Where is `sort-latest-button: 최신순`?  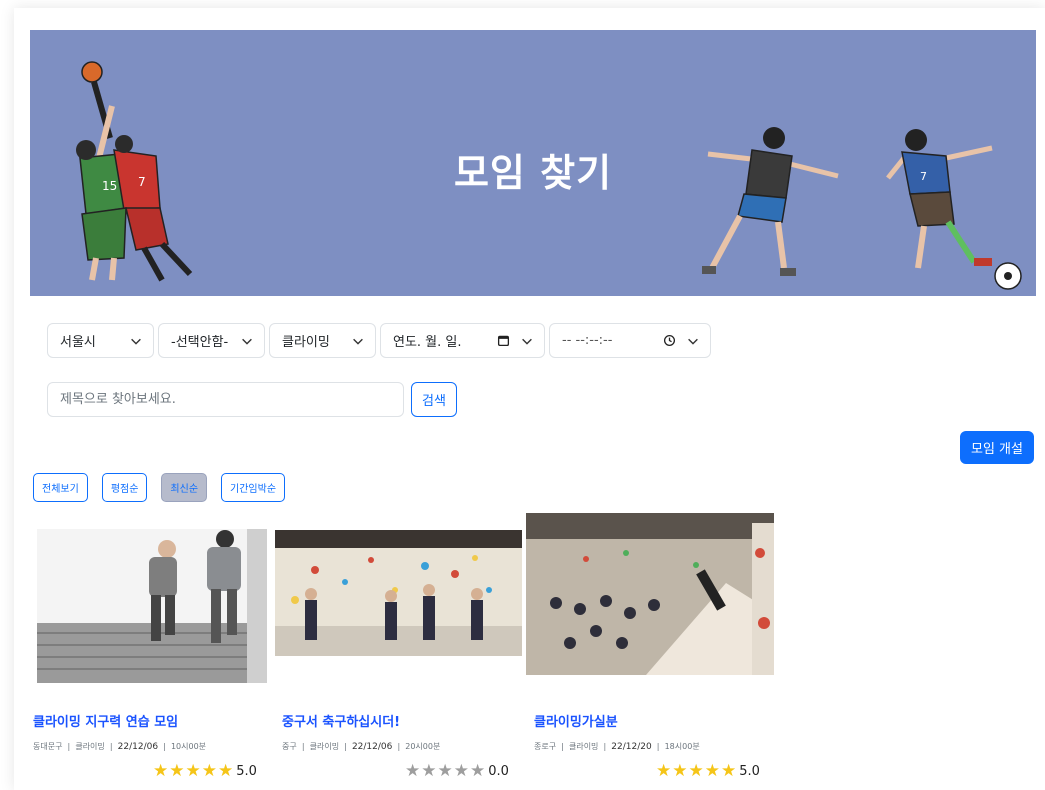
sort-latest-button: 최신순 is located at coordinates (184, 487).